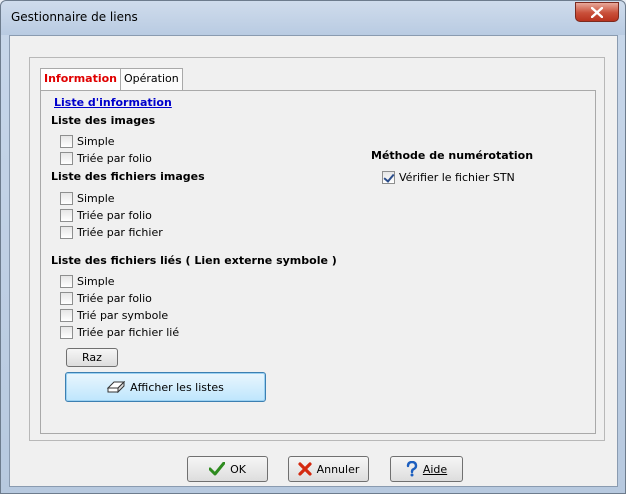 The image size is (626, 494). I want to click on ok-button-label: OK, so click(238, 469).